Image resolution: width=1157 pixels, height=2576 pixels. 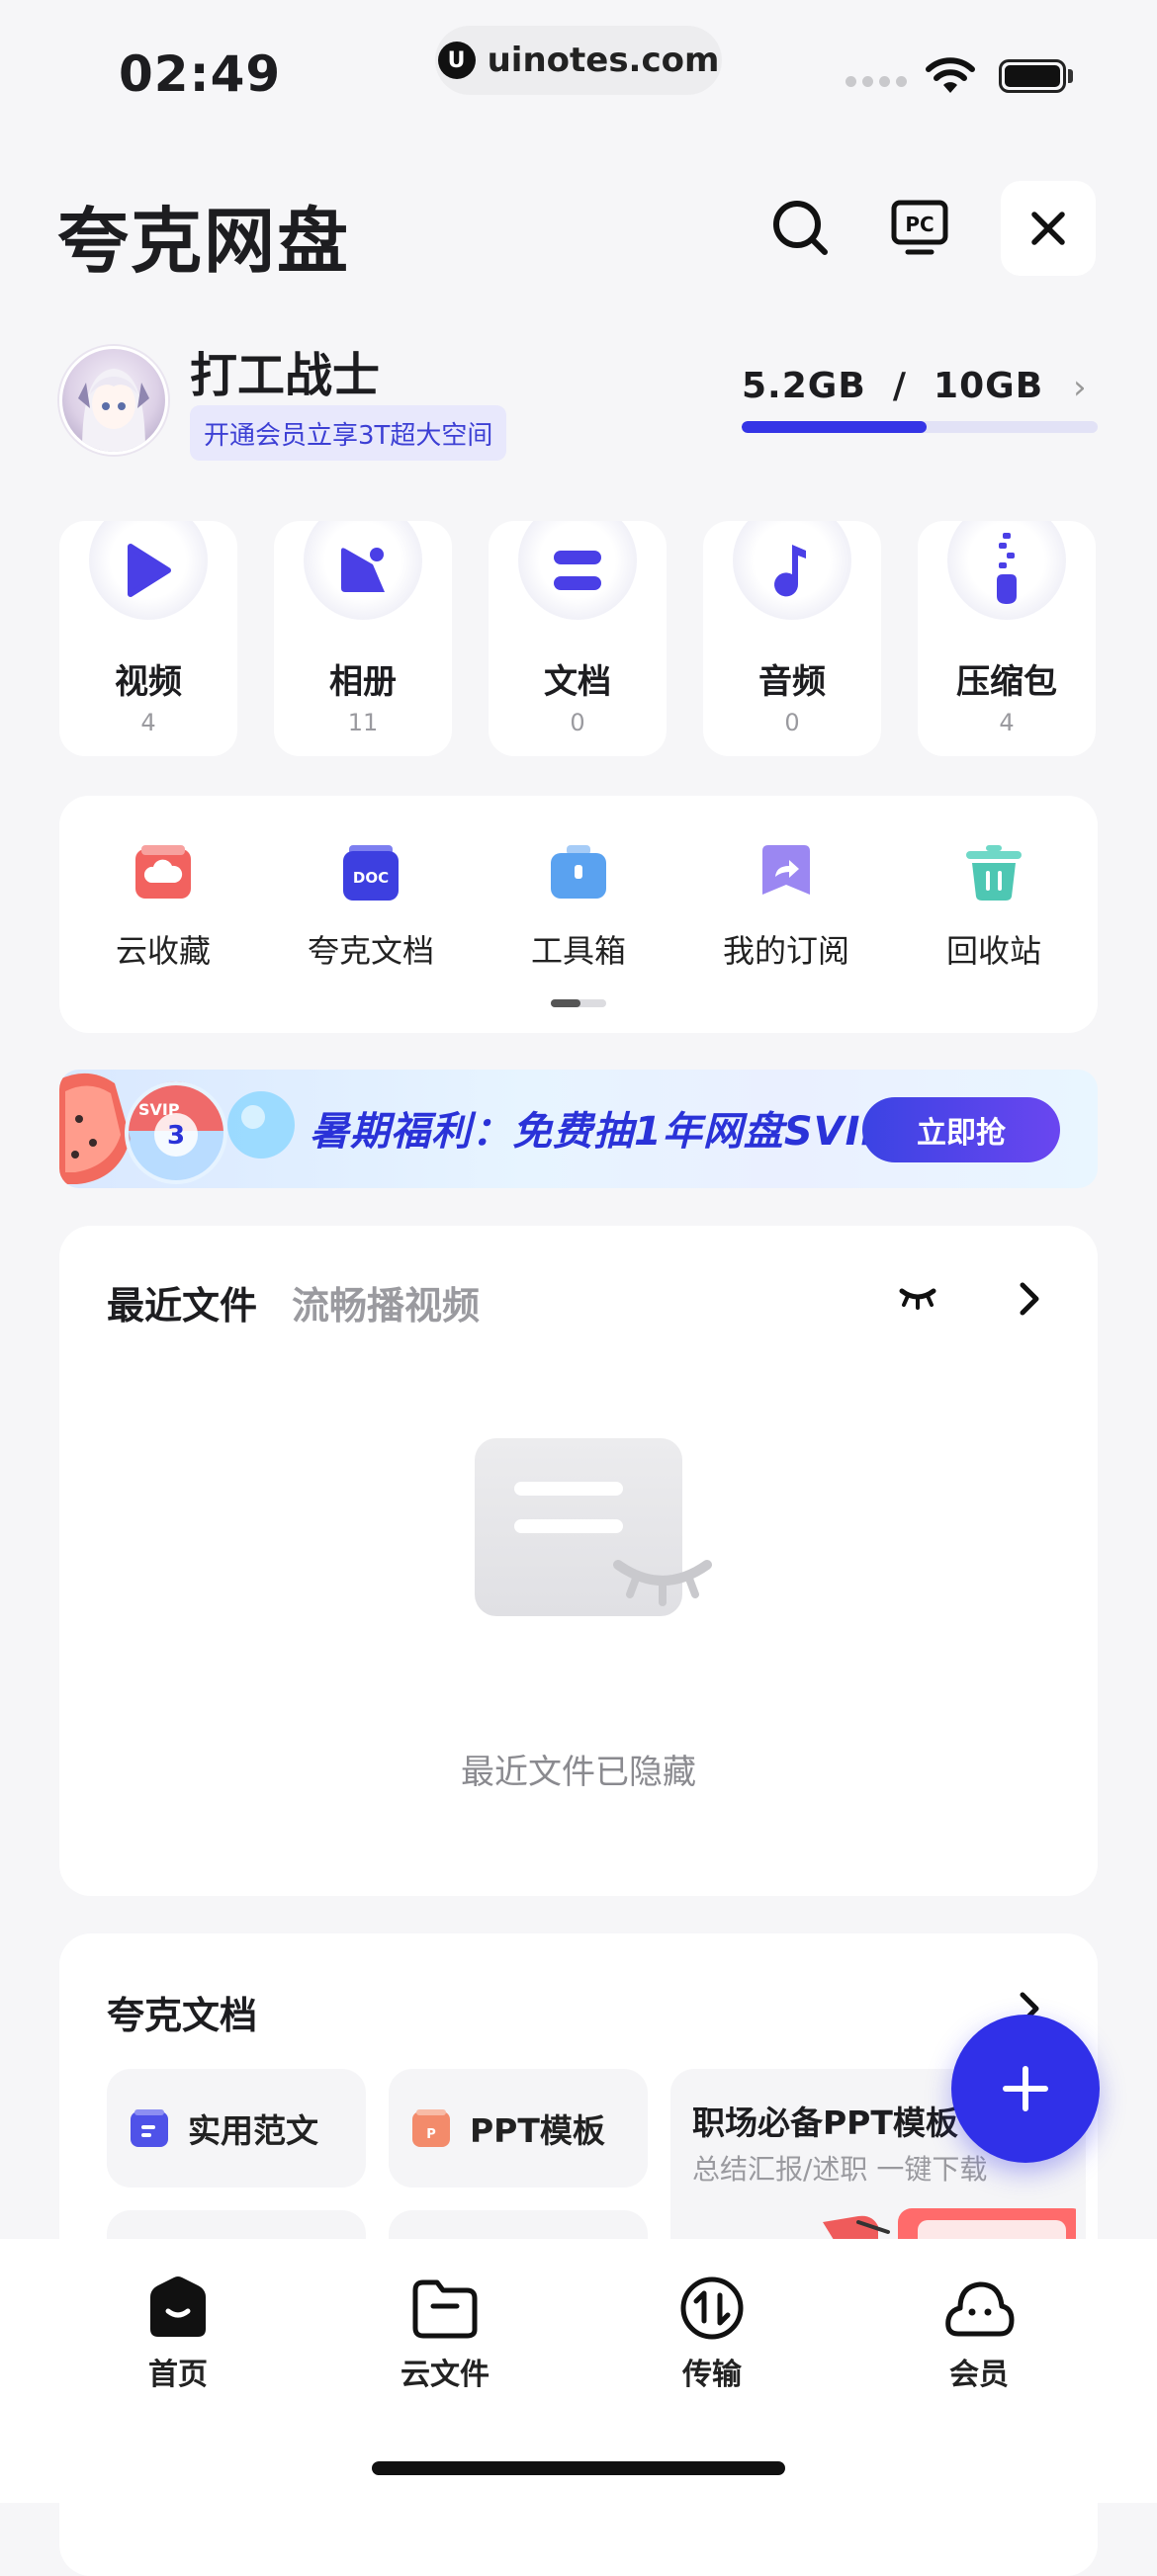 I want to click on category-label: 压缩包, so click(x=1007, y=682).